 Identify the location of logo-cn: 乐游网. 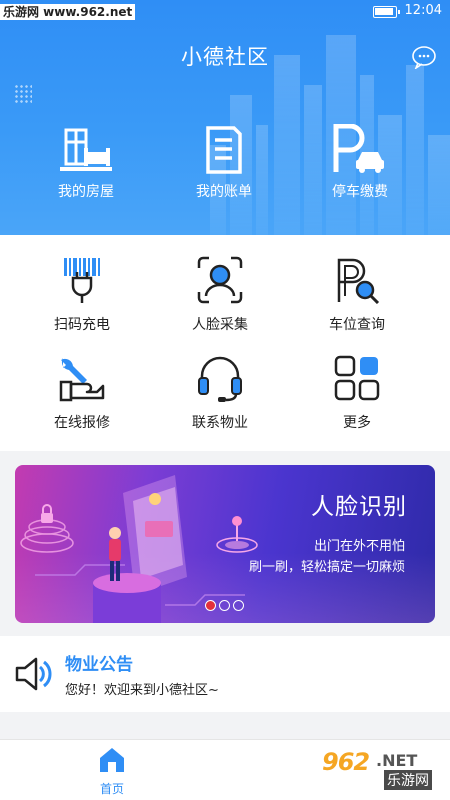
(408, 780).